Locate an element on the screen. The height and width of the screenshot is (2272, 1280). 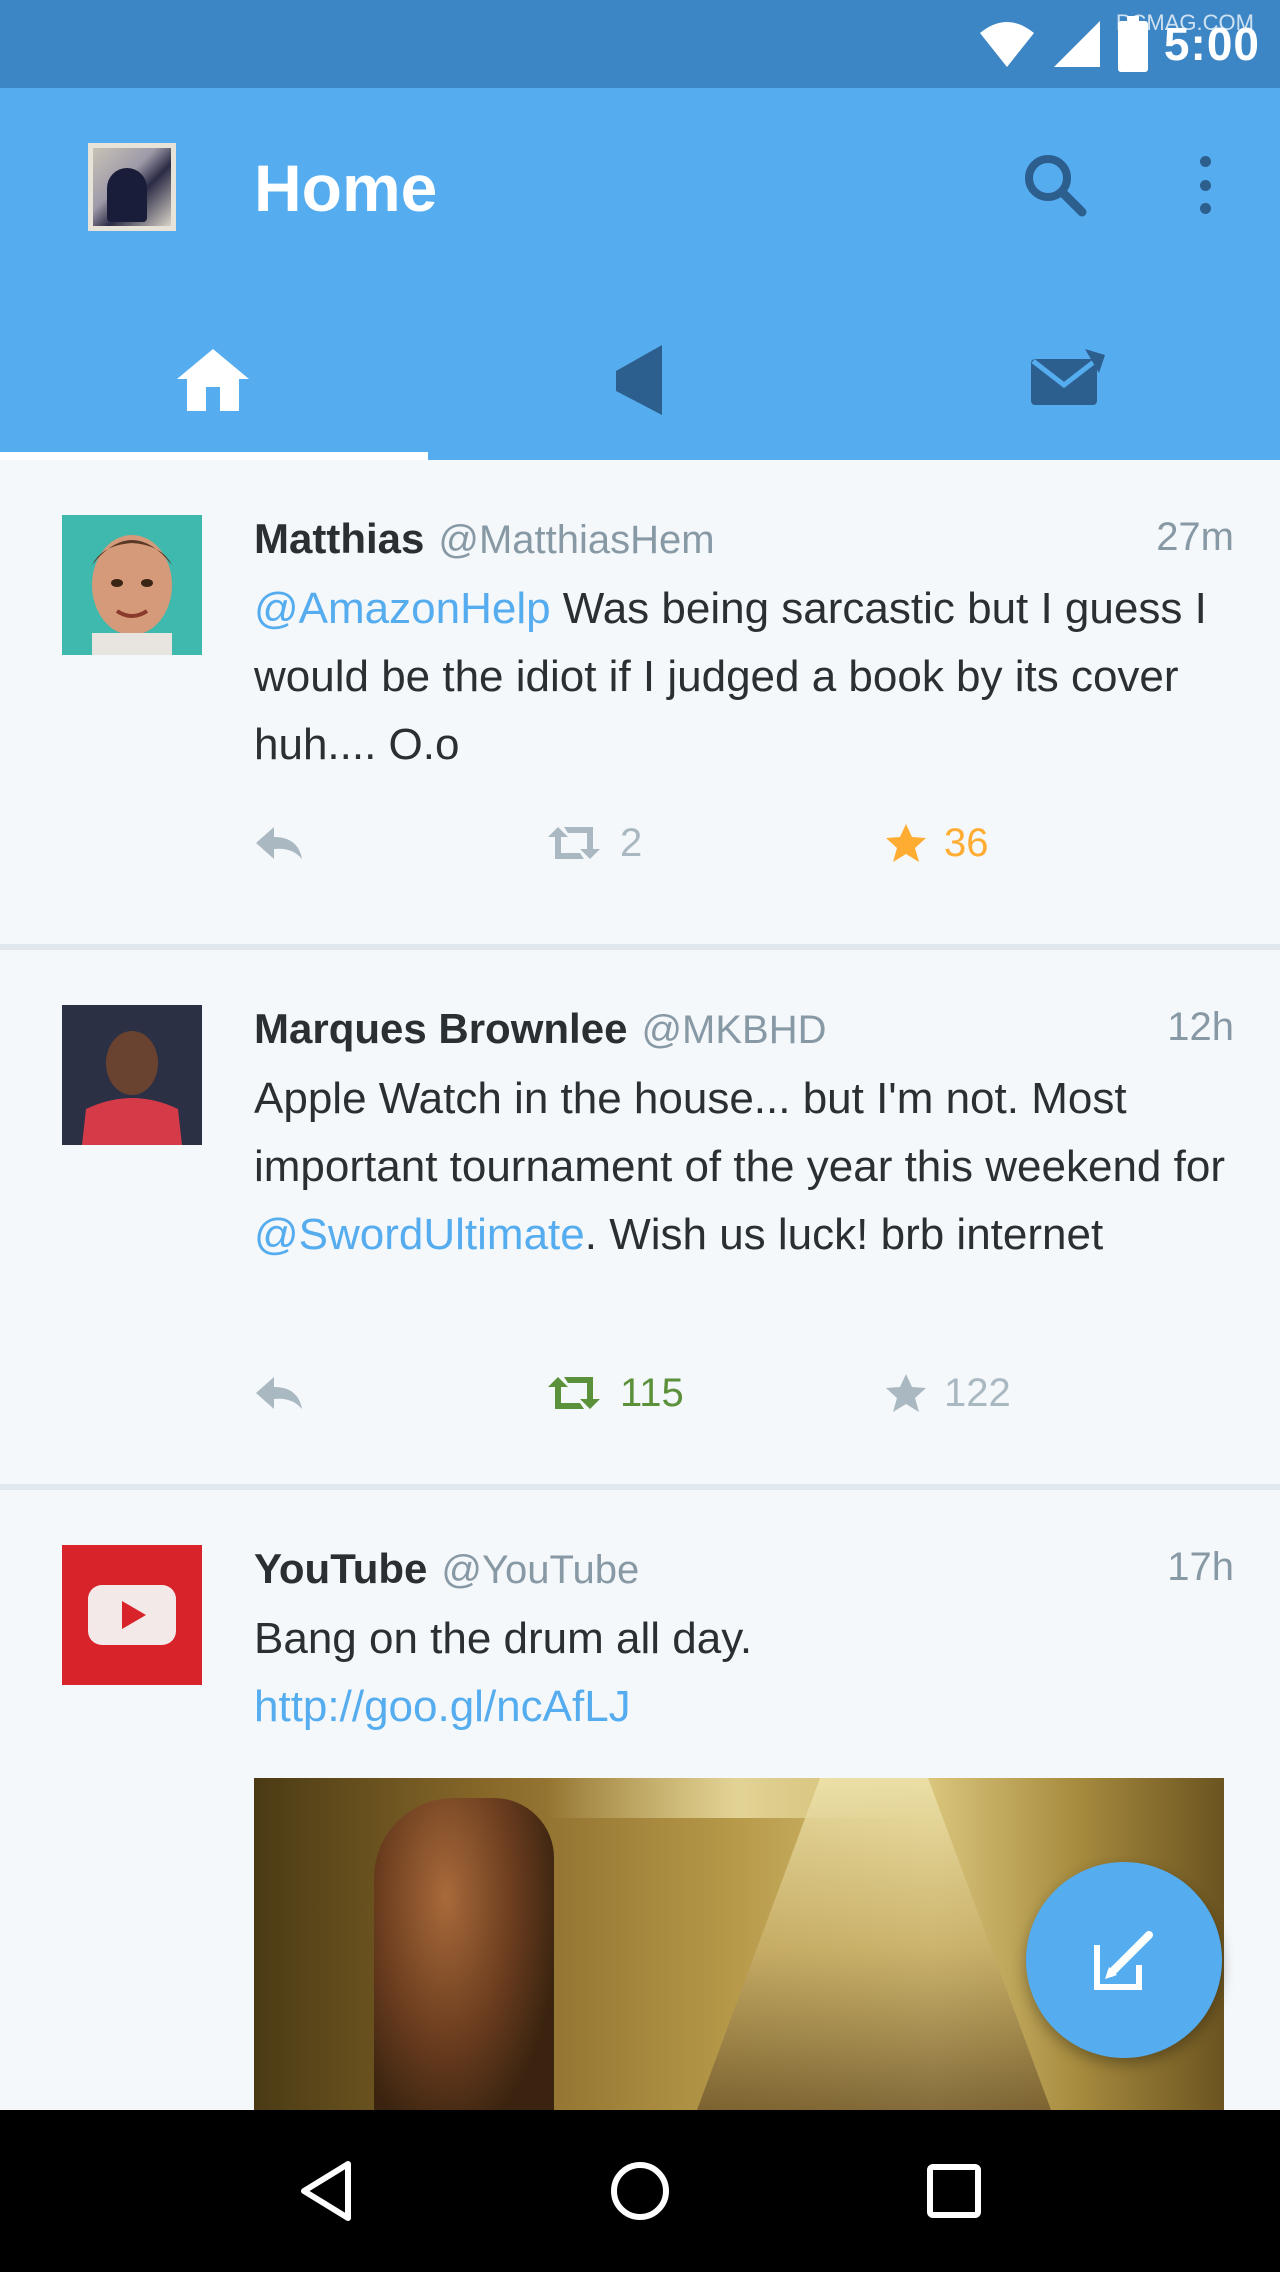
compose-icon is located at coordinates (1123, 1960).